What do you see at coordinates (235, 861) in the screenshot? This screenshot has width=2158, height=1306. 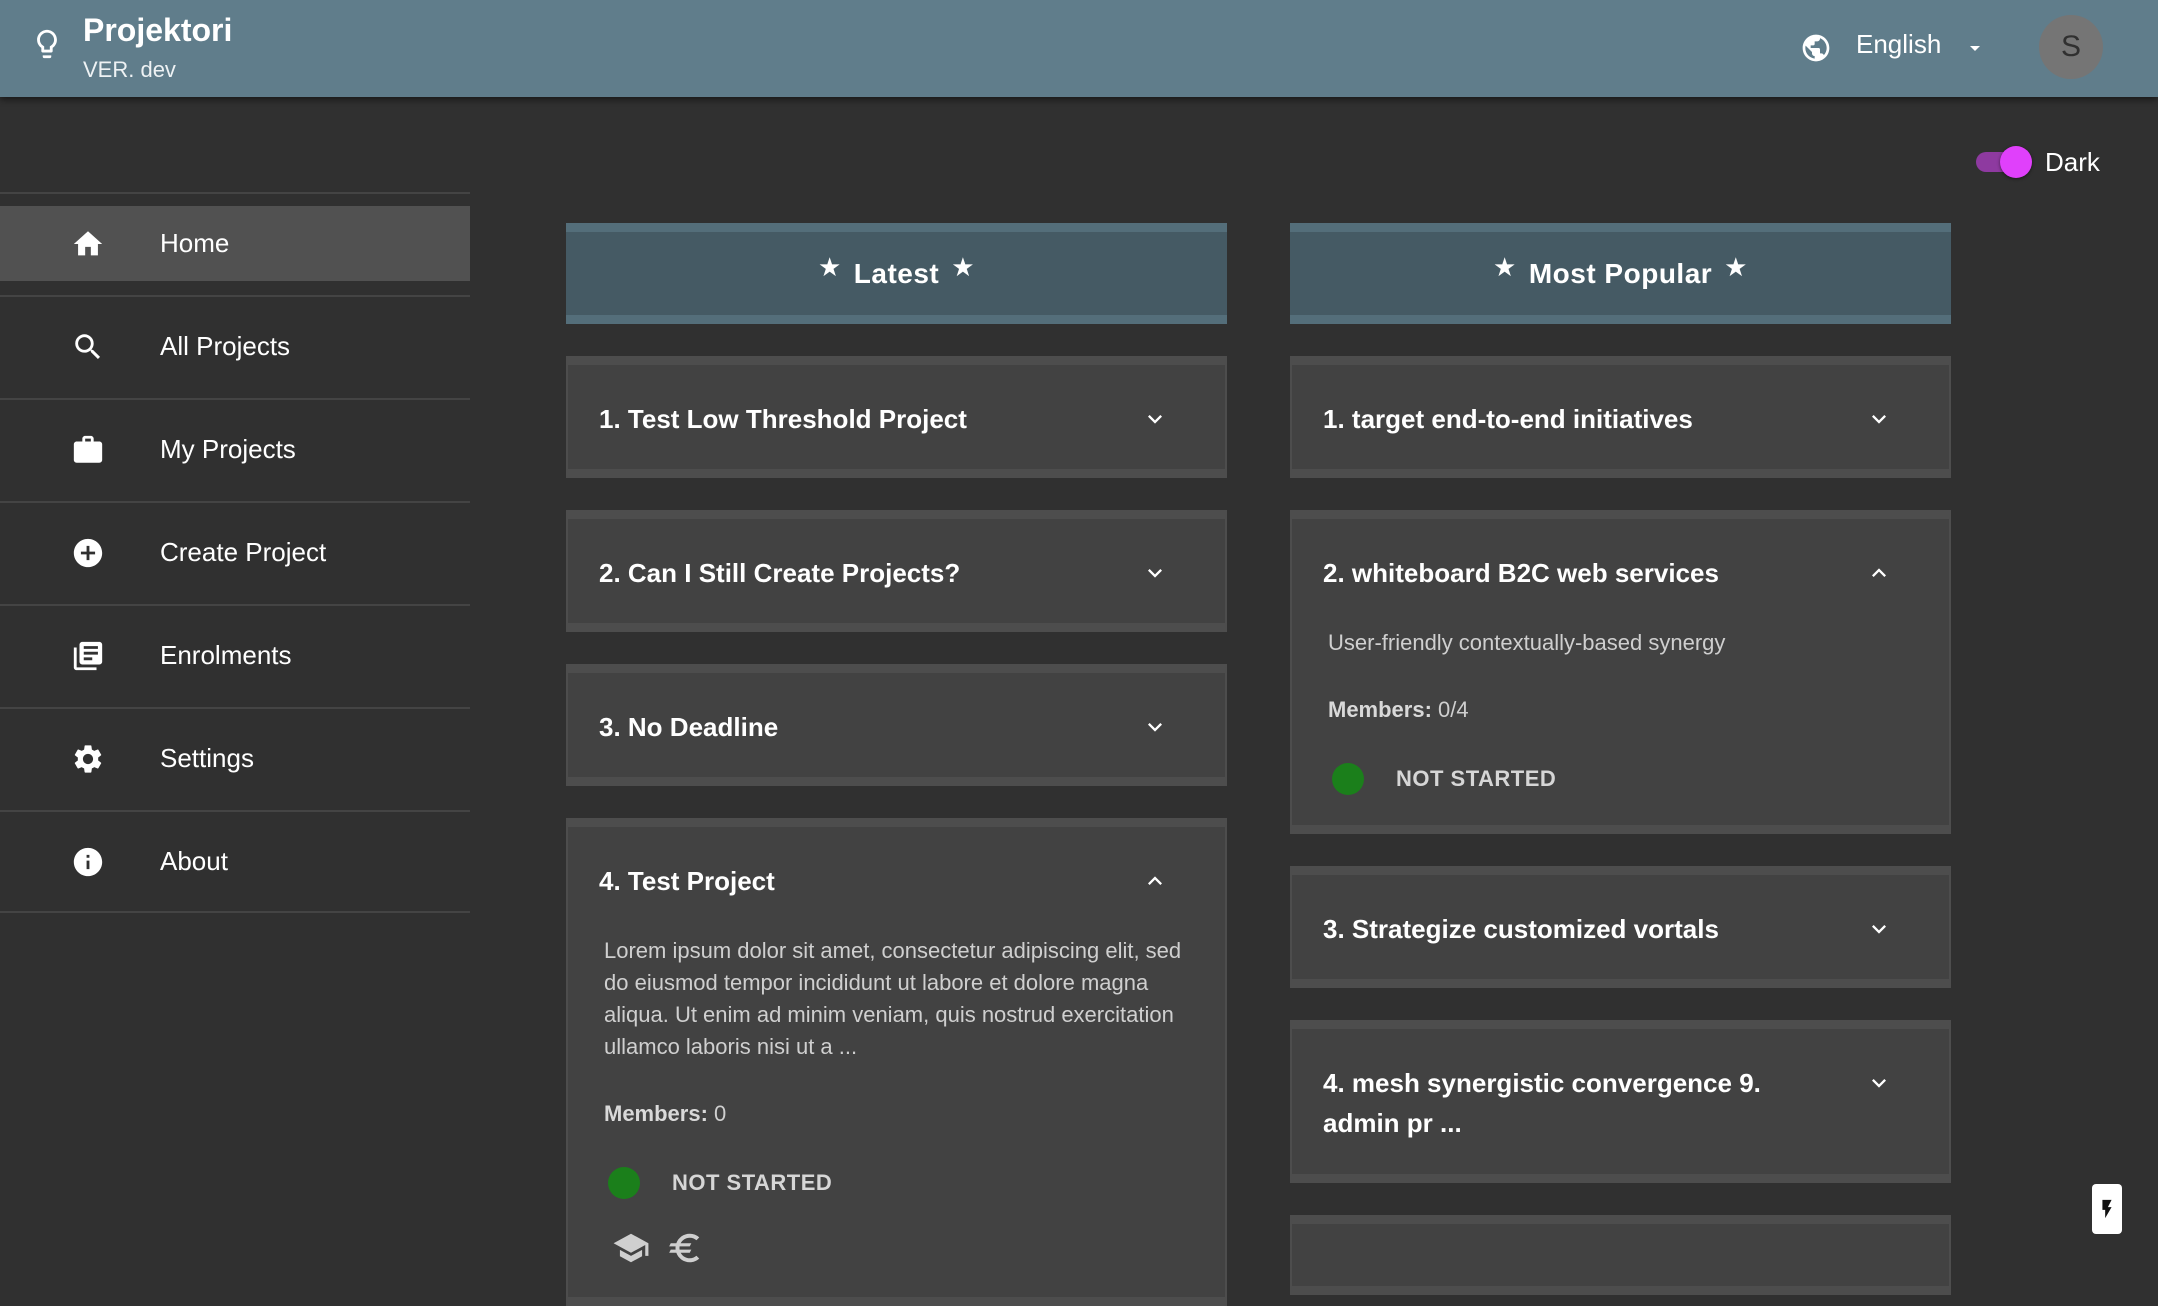 I see `sidebar-item-about: About` at bounding box center [235, 861].